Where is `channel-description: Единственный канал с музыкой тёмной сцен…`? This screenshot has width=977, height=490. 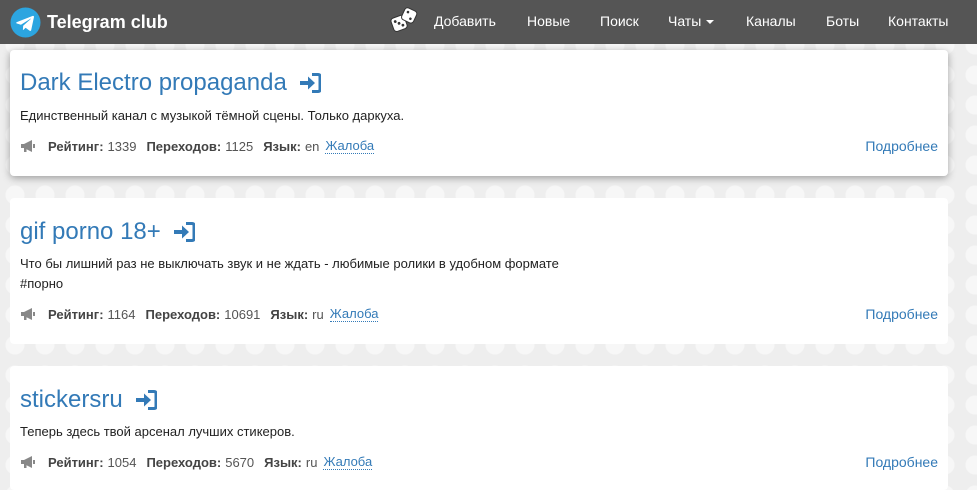
channel-description: Единственный канал с музыкой тёмной сцен… is located at coordinates (212, 115).